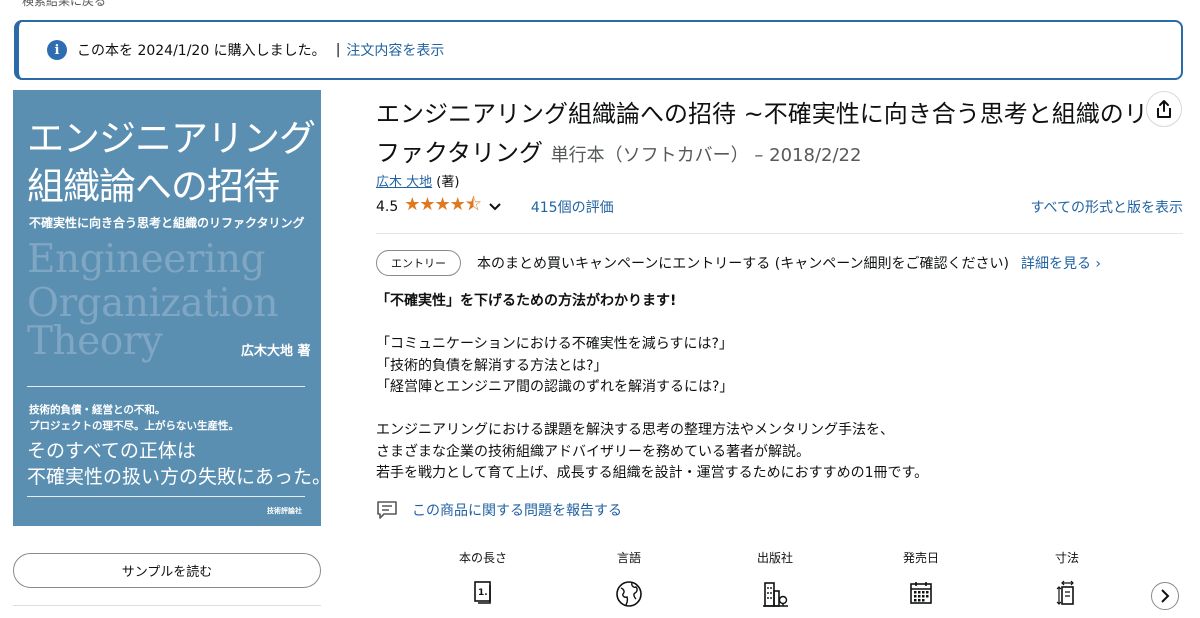 This screenshot has width=1200, height=618. I want to click on cover-title-line2: 組織論への招待, so click(153, 186).